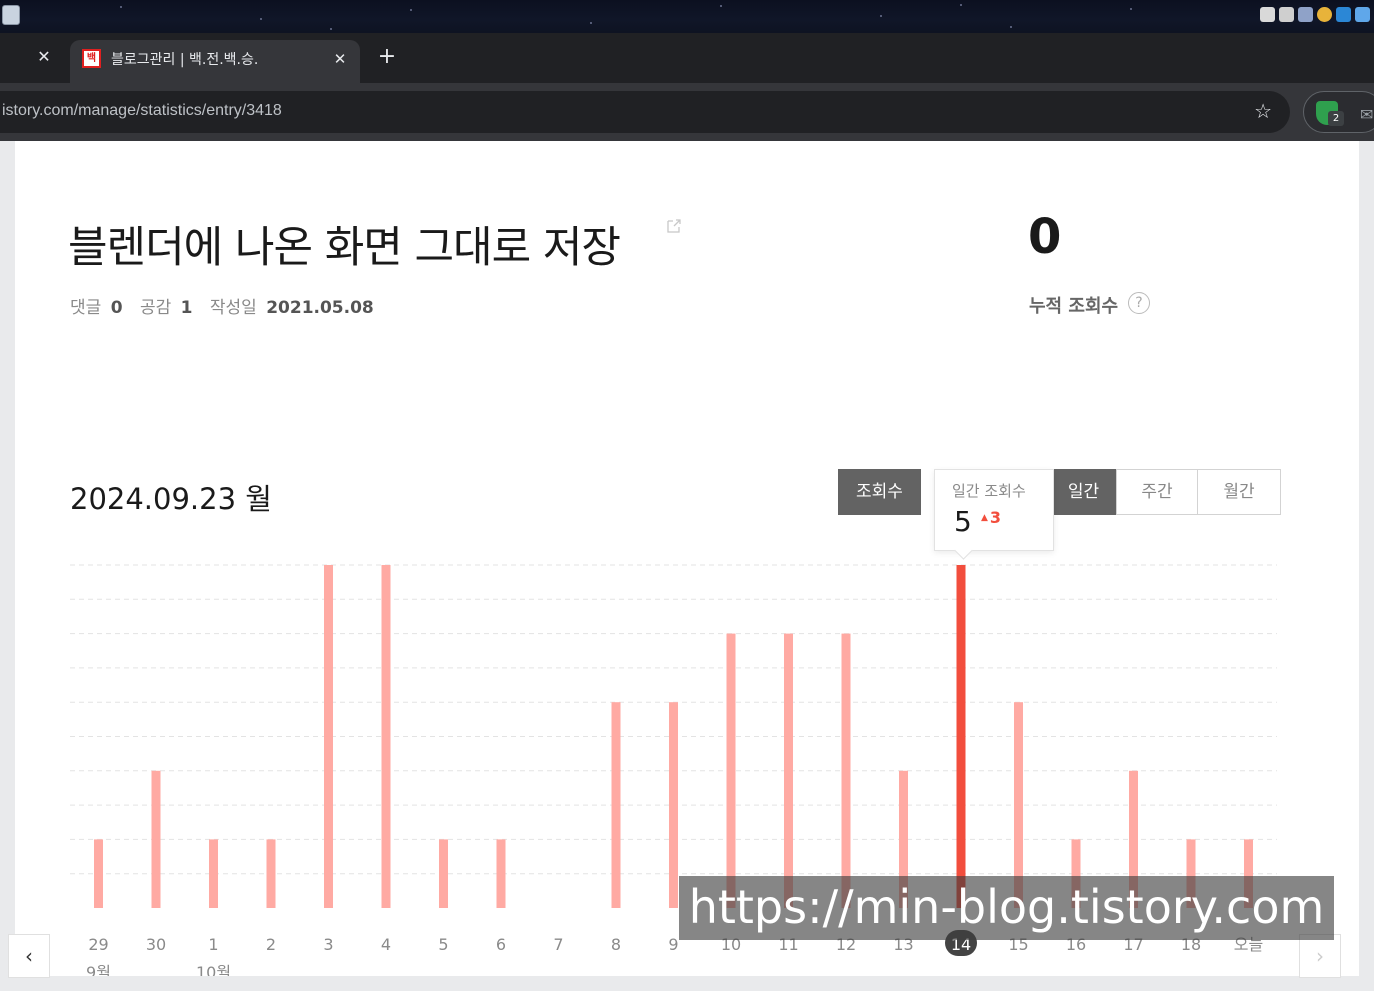  I want to click on x-tick-label: 7, so click(558, 944).